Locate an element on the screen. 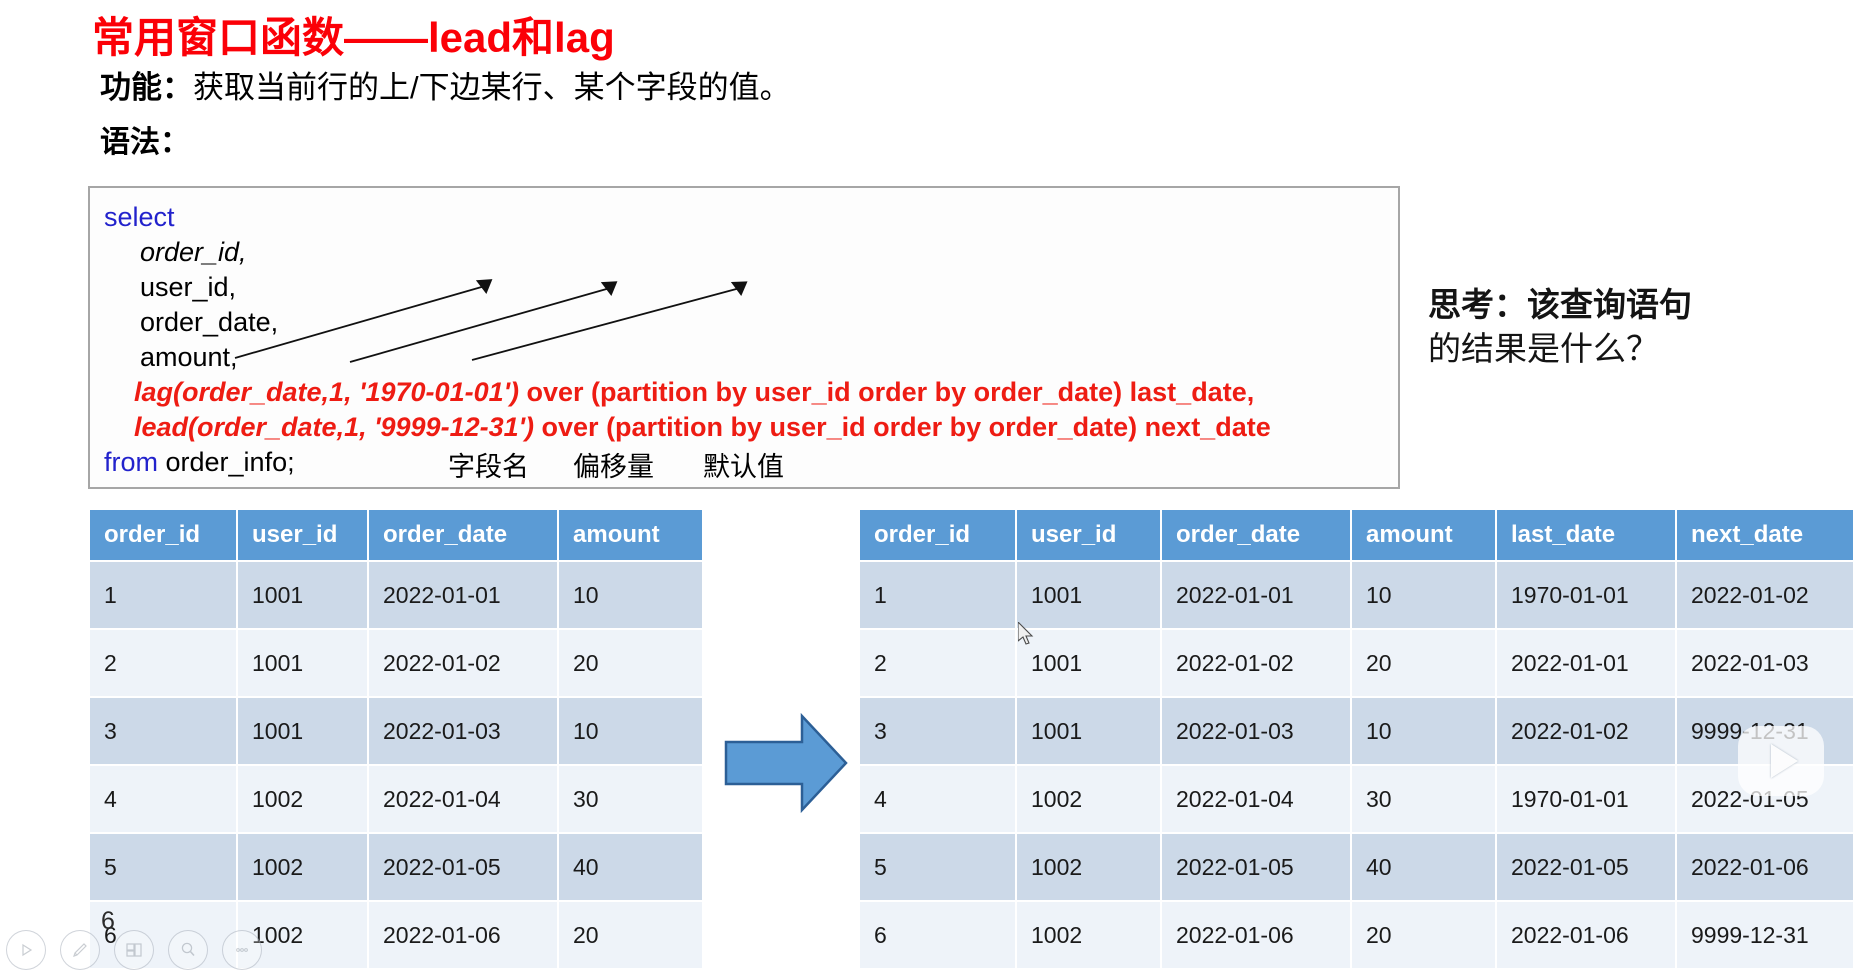 The width and height of the screenshot is (1872, 978). thinking-line2: 的结果是什么？ is located at coordinates (1543, 348).